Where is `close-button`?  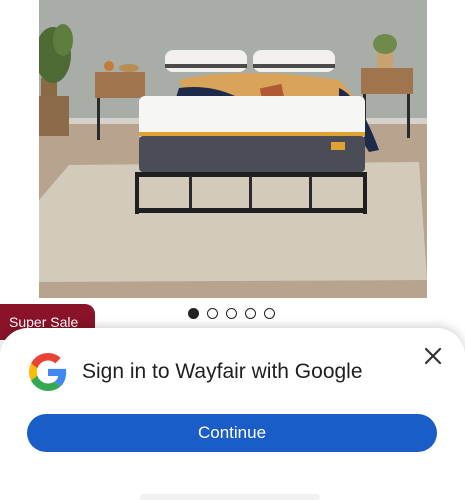 close-button is located at coordinates (433, 356).